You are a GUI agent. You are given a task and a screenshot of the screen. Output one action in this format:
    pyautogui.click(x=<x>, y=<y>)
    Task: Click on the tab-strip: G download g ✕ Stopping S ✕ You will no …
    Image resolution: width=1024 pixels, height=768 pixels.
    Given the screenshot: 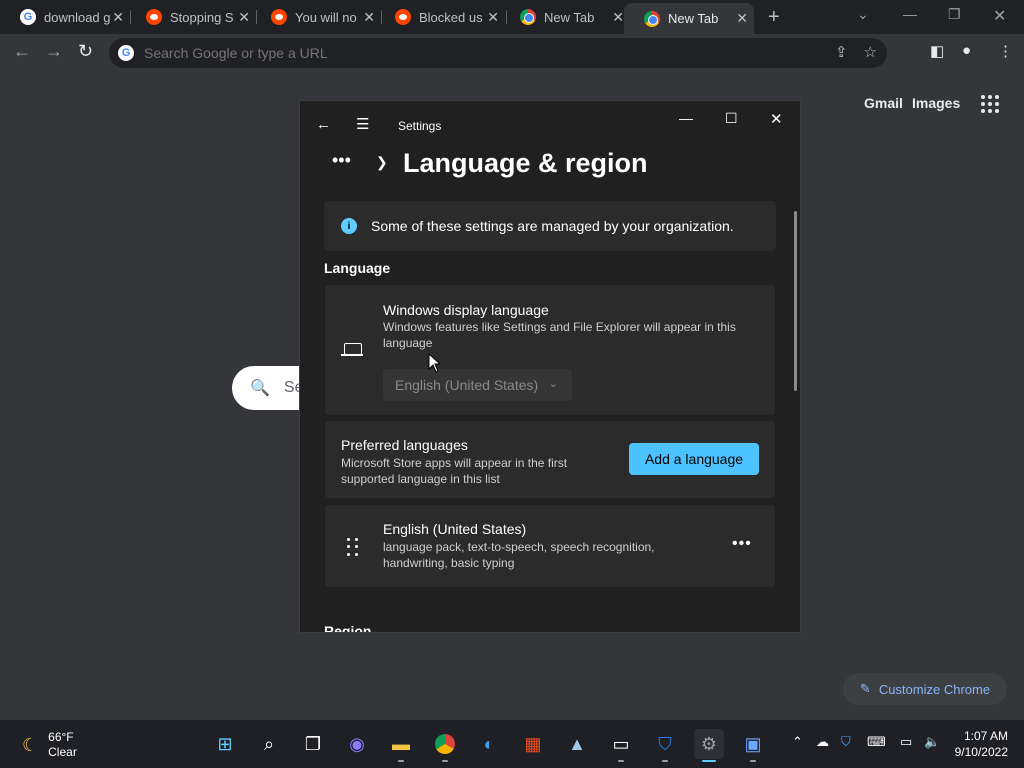 What is the action you would take?
    pyautogui.click(x=512, y=17)
    